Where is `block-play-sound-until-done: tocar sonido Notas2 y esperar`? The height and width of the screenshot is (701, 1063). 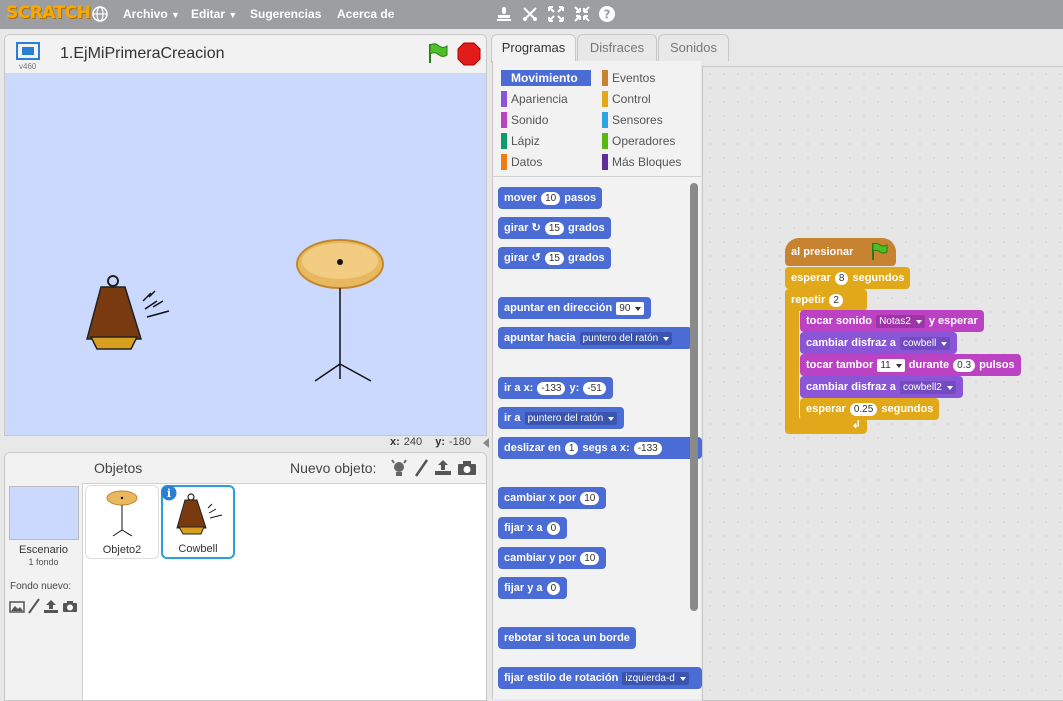 block-play-sound-until-done: tocar sonido Notas2 y esperar is located at coordinates (892, 321).